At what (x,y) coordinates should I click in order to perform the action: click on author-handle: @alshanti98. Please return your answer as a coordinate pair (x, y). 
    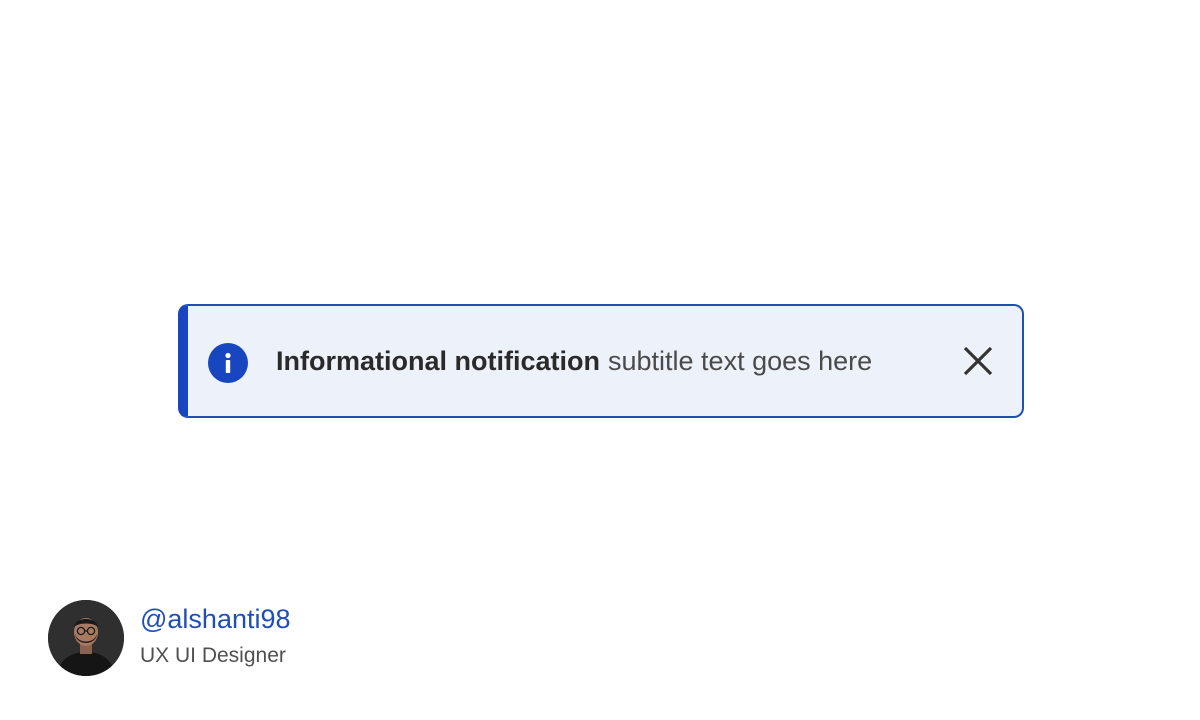
    Looking at the image, I should click on (215, 619).